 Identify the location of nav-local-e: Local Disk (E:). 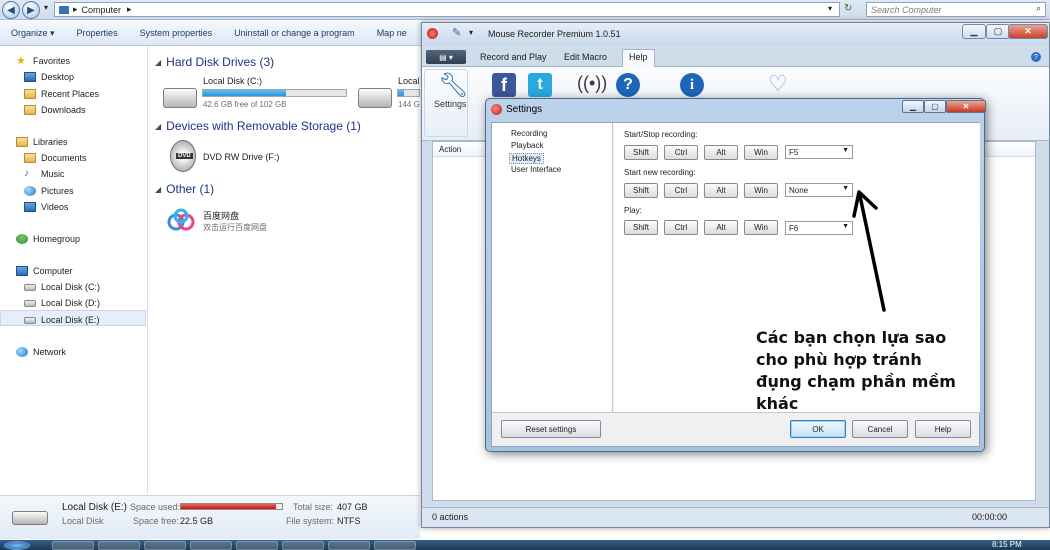
(62, 320).